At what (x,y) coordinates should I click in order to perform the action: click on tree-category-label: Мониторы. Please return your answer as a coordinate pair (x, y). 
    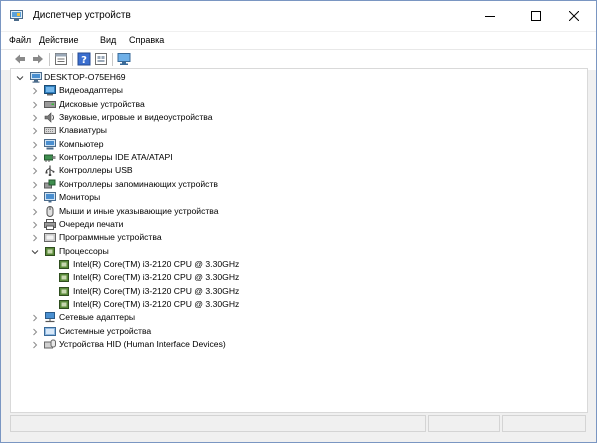
    Looking at the image, I should click on (80, 197).